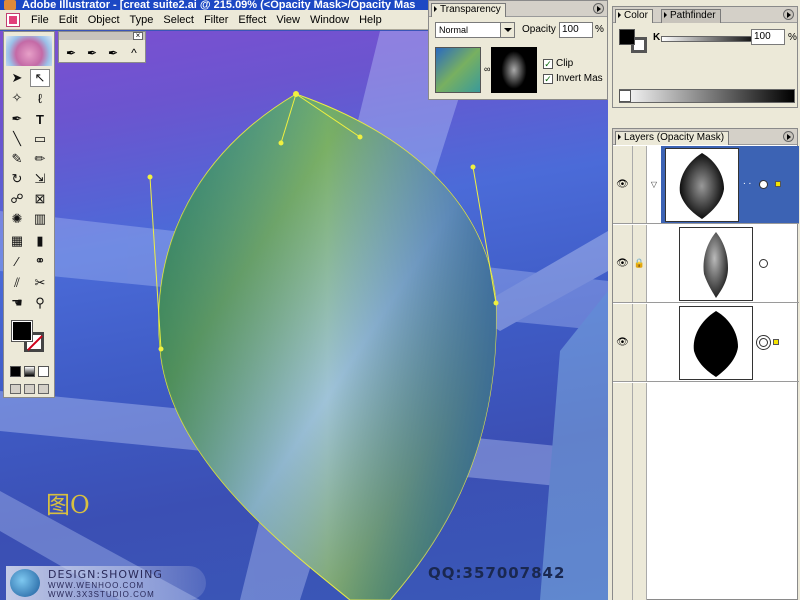 The width and height of the screenshot is (800, 600). Describe the element at coordinates (138, 36) in the screenshot. I see `close-icon: ×` at that location.